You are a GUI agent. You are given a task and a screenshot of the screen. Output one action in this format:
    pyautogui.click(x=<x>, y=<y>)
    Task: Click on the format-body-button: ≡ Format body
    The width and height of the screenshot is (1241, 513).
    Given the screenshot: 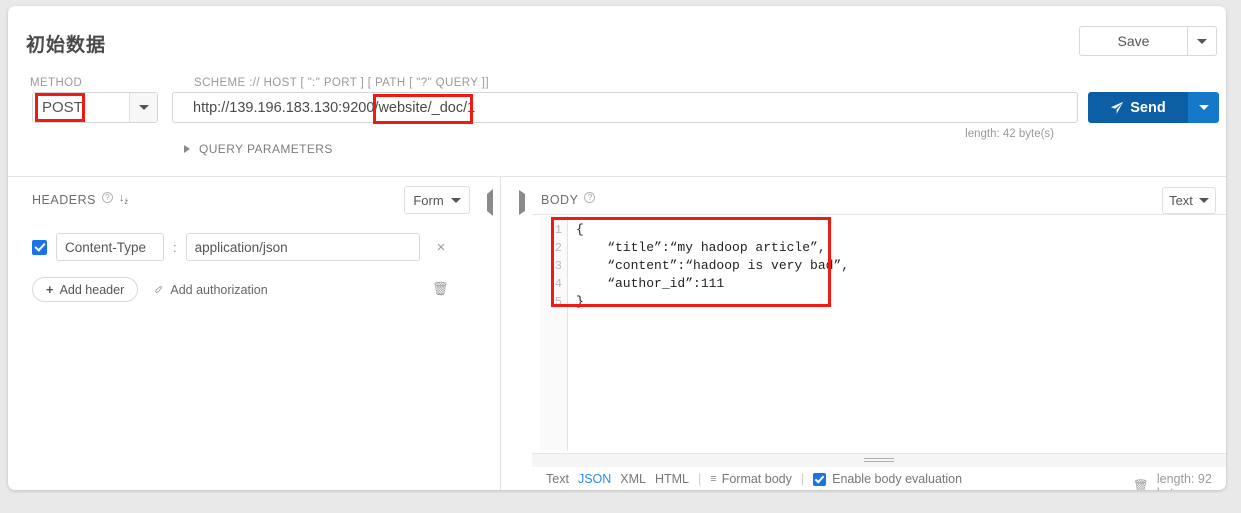 What is the action you would take?
    pyautogui.click(x=751, y=479)
    